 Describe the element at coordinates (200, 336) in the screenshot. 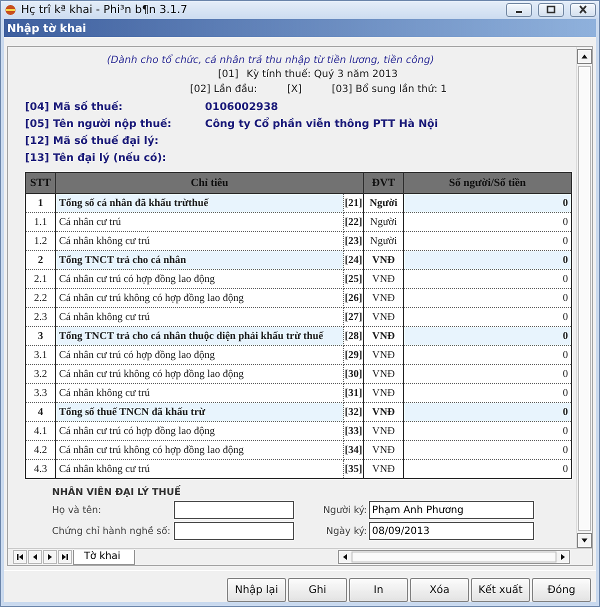

I see `table-cell: Tổng TNCT trả cho cá nhân thuộc diện phải khấu trừ thuế` at that location.